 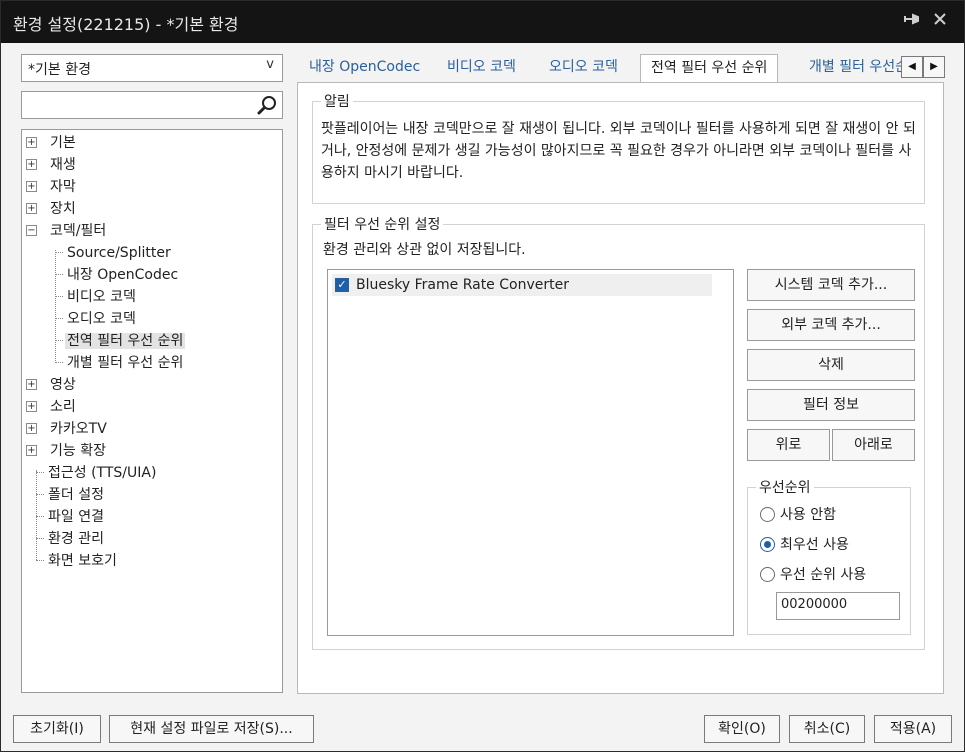 I want to click on move-up-button: 위로, so click(x=788, y=445).